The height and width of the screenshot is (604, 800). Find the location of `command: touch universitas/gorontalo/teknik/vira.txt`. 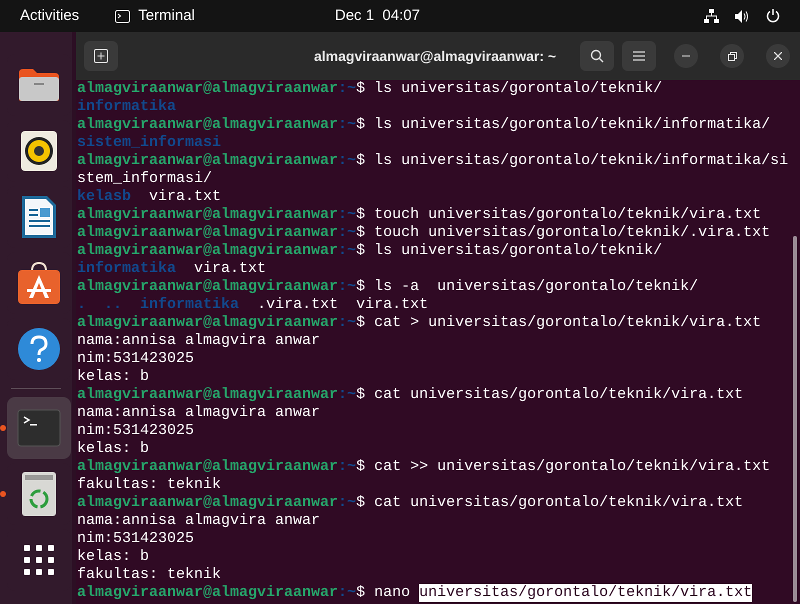

command: touch universitas/gorontalo/teknik/vira.txt is located at coordinates (568, 215).